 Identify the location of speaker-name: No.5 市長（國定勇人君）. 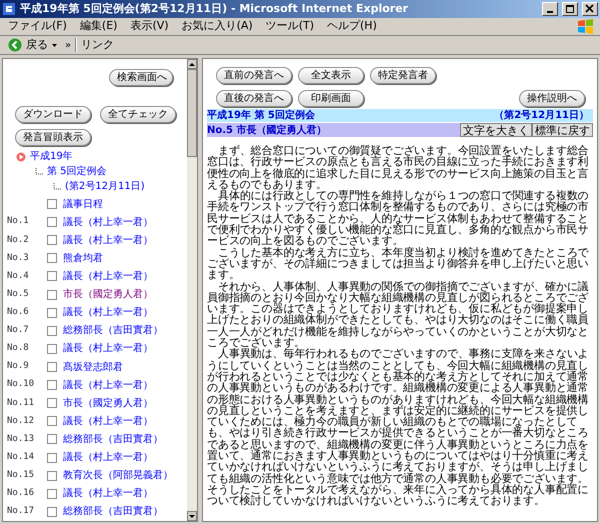
(266, 130).